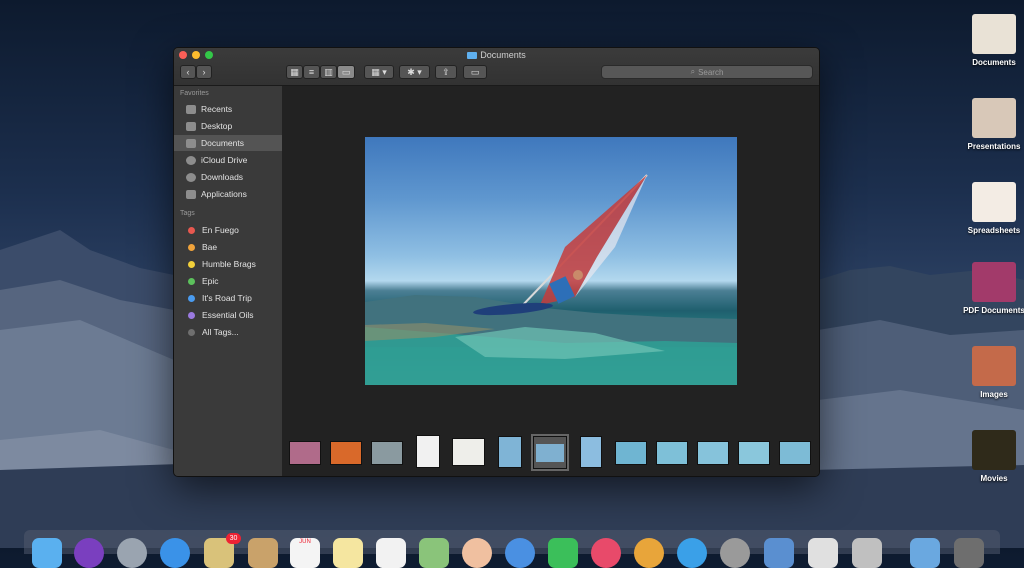 Image resolution: width=1024 pixels, height=568 pixels. Describe the element at coordinates (228, 264) in the screenshot. I see `sidebar-tag-humble-brags: Humble Brags` at that location.